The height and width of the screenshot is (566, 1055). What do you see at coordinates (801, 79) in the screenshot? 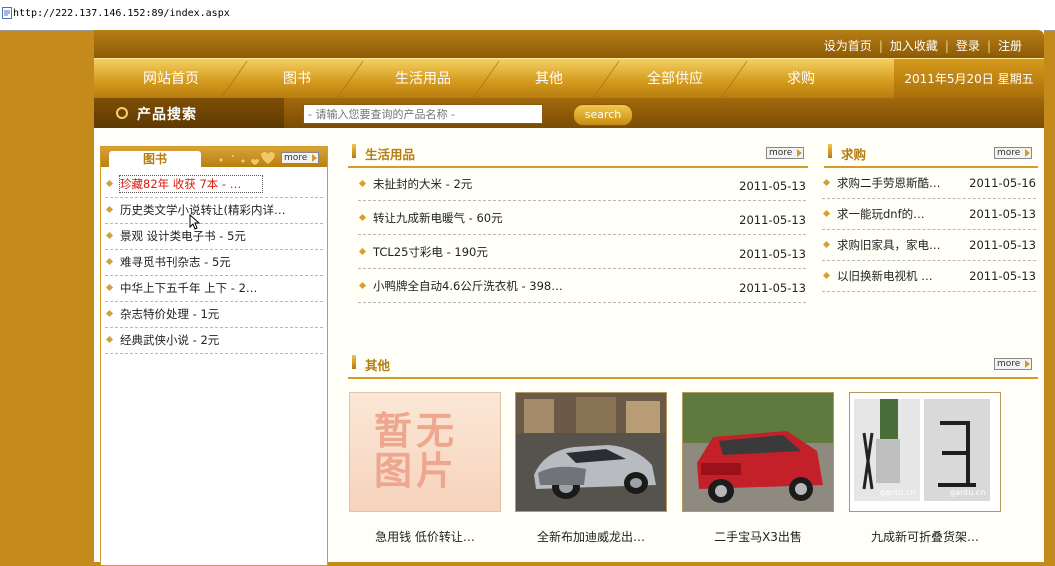
I see `nav-wanted: 求购` at bounding box center [801, 79].